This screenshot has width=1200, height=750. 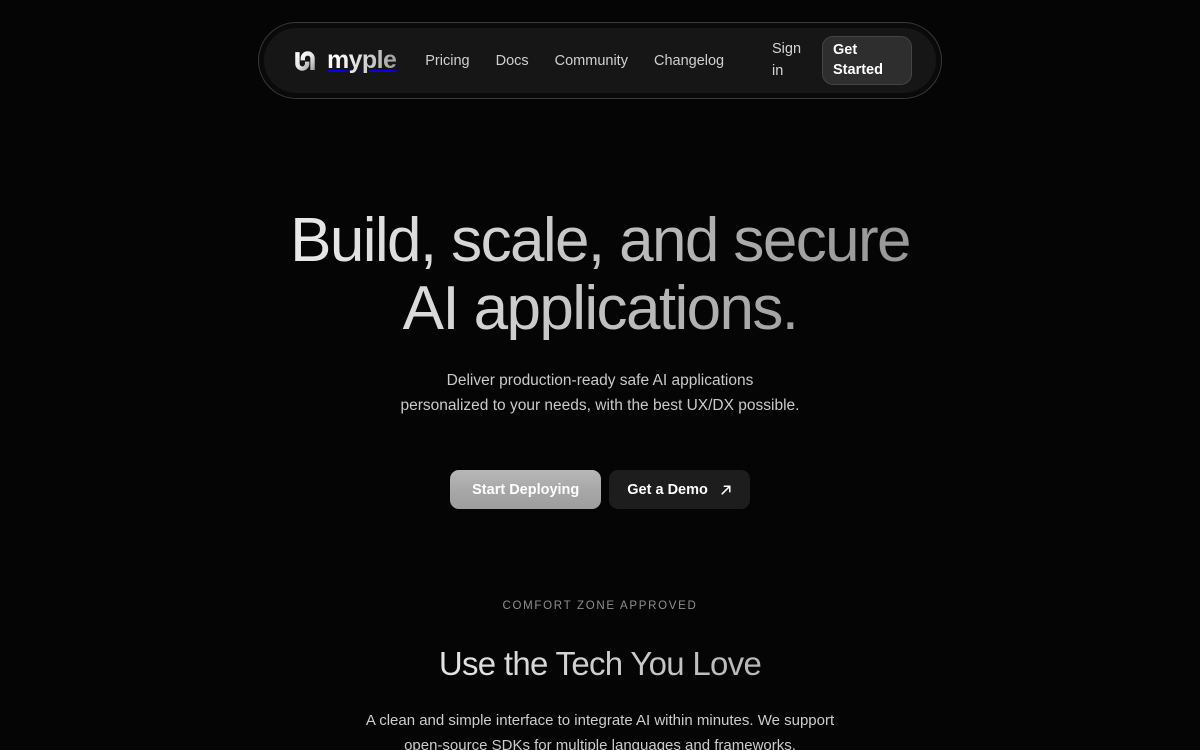 I want to click on hero-title-line-2: AI applications., so click(x=600, y=308).